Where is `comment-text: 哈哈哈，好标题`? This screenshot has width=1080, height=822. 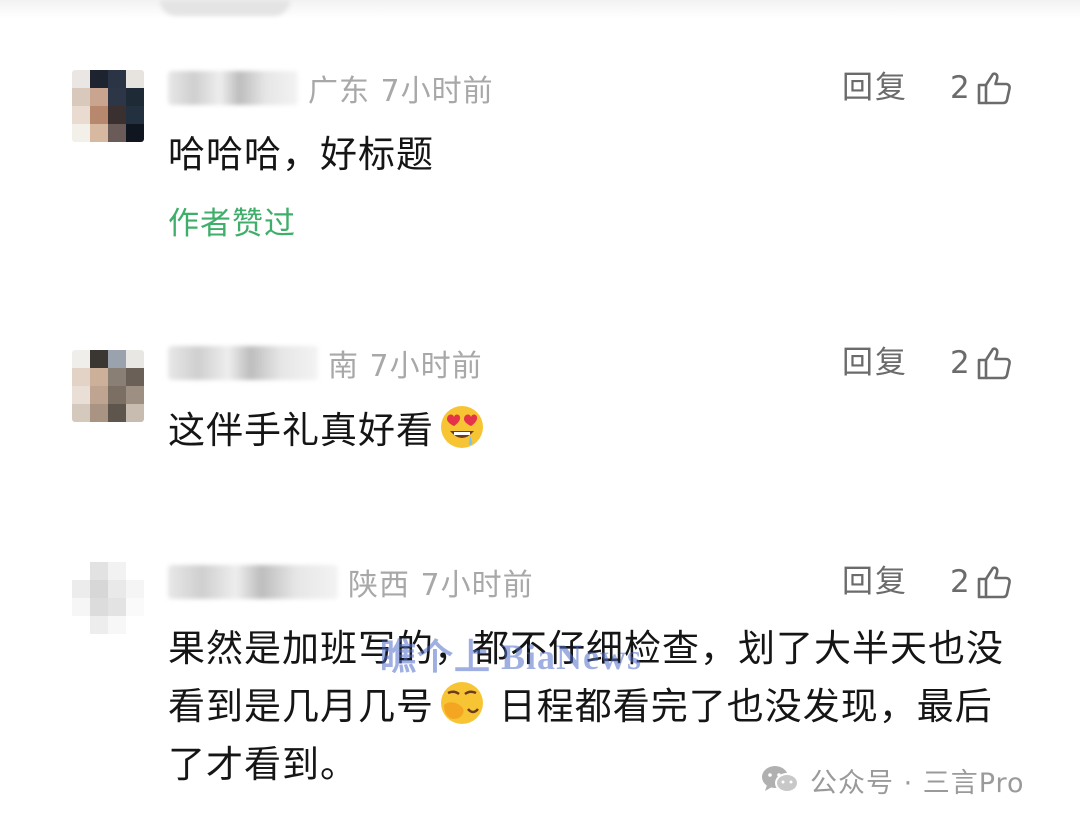
comment-text: 哈哈哈，好标题 is located at coordinates (301, 154).